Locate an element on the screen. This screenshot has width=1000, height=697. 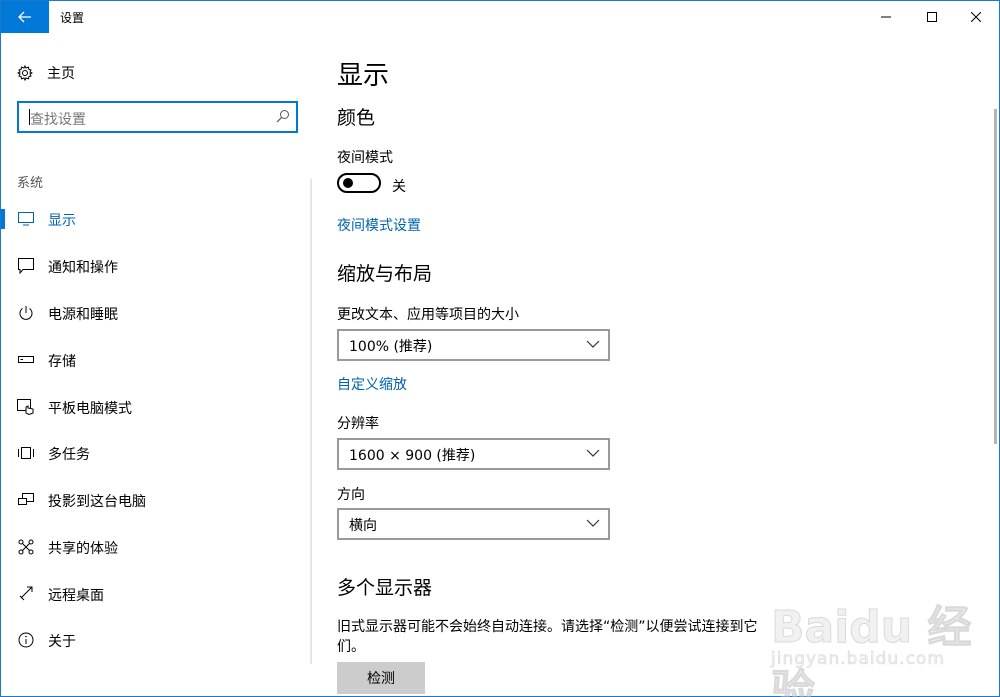
search-input: 查找设置 is located at coordinates (157, 117).